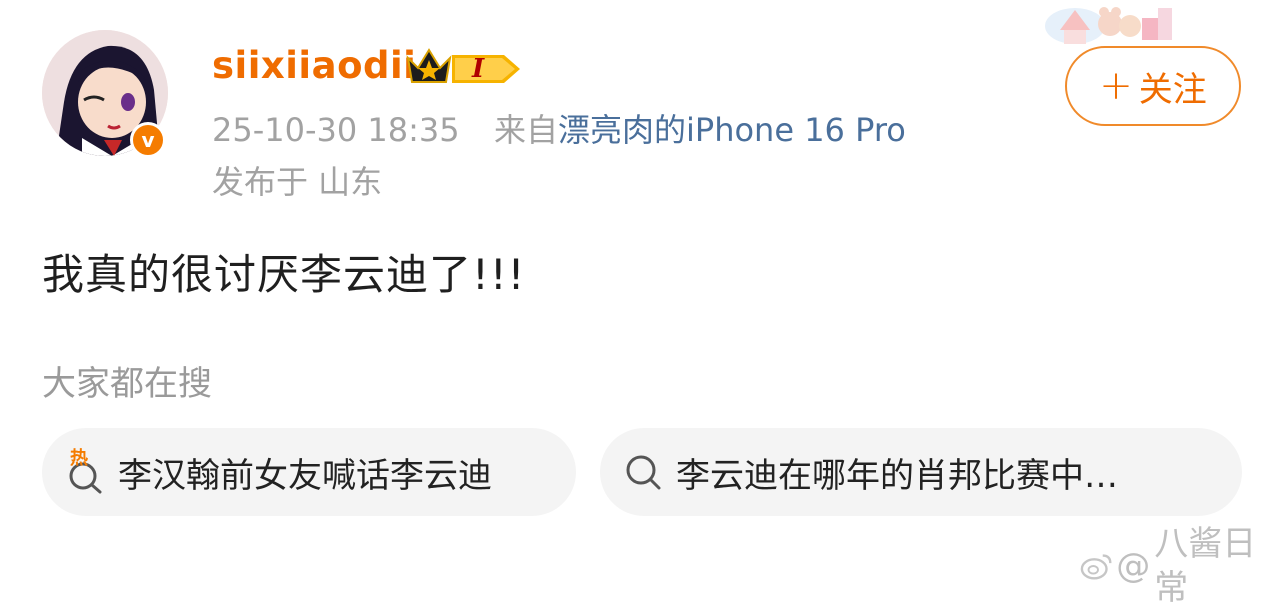  What do you see at coordinates (732, 130) in the screenshot?
I see `post-device-link: 漂亮肉的iPhone 16 Pro` at bounding box center [732, 130].